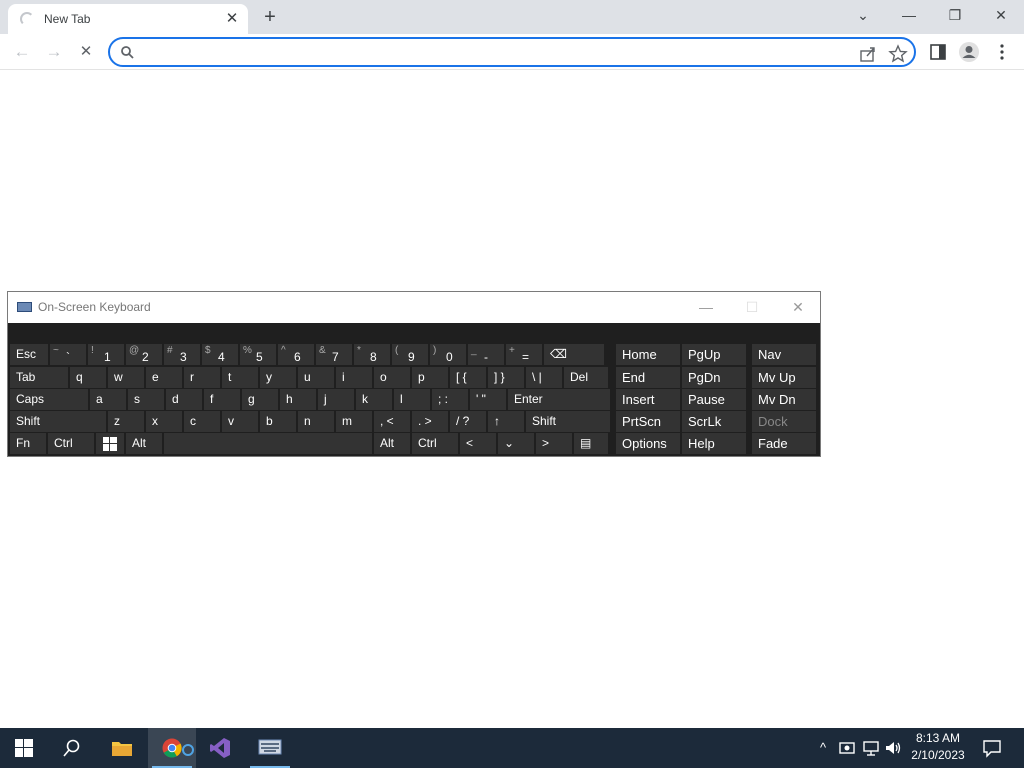 The width and height of the screenshot is (1024, 768). I want to click on row3-11: ' ", so click(488, 399).